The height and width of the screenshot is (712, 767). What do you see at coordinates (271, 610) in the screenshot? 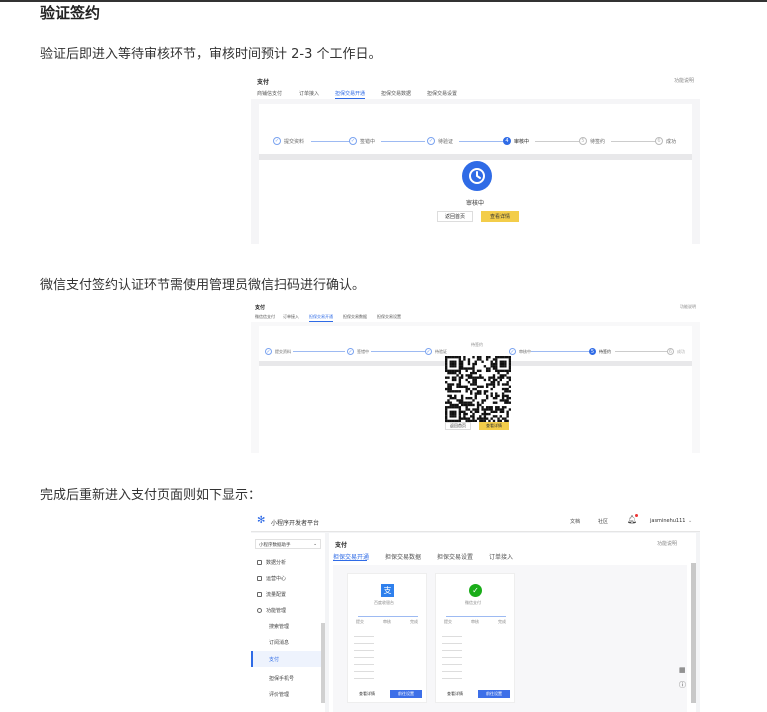
I see `sidebar-item-features: 功能管理` at bounding box center [271, 610].